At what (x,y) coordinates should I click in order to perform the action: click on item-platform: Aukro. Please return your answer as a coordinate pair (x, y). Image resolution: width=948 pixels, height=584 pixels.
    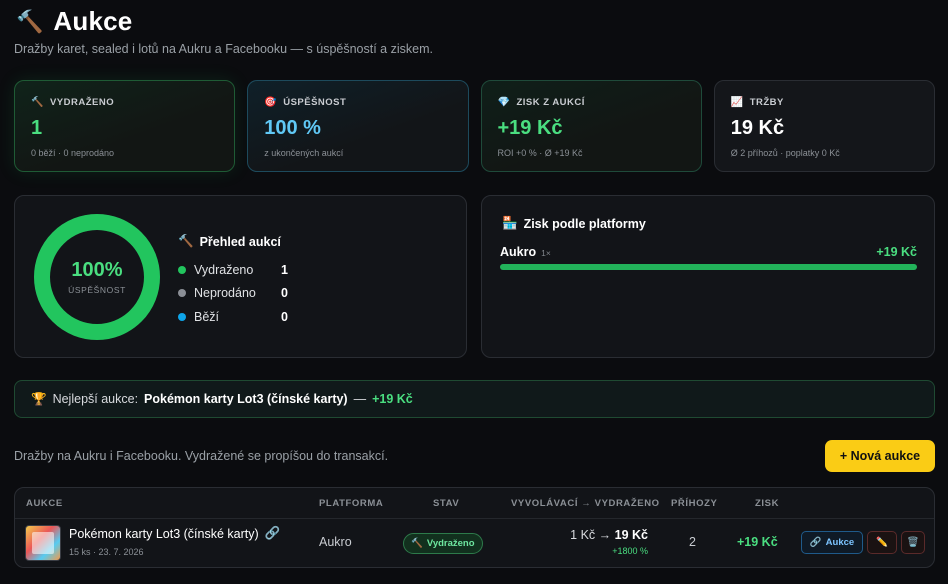
    Looking at the image, I should click on (335, 542).